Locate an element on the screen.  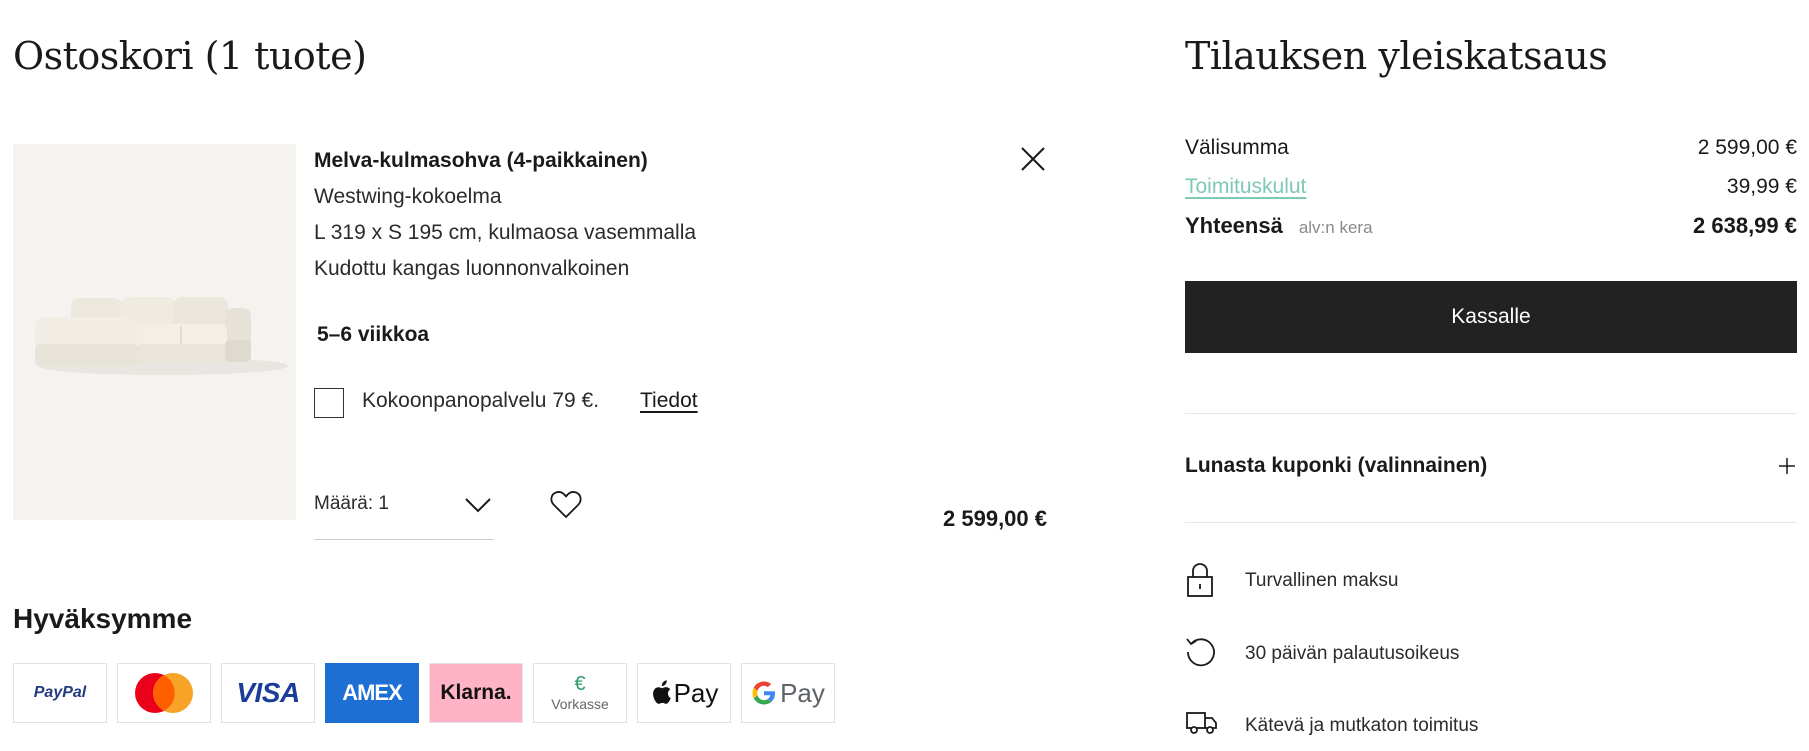
paypal-logo: PayPal is located at coordinates (60, 693).